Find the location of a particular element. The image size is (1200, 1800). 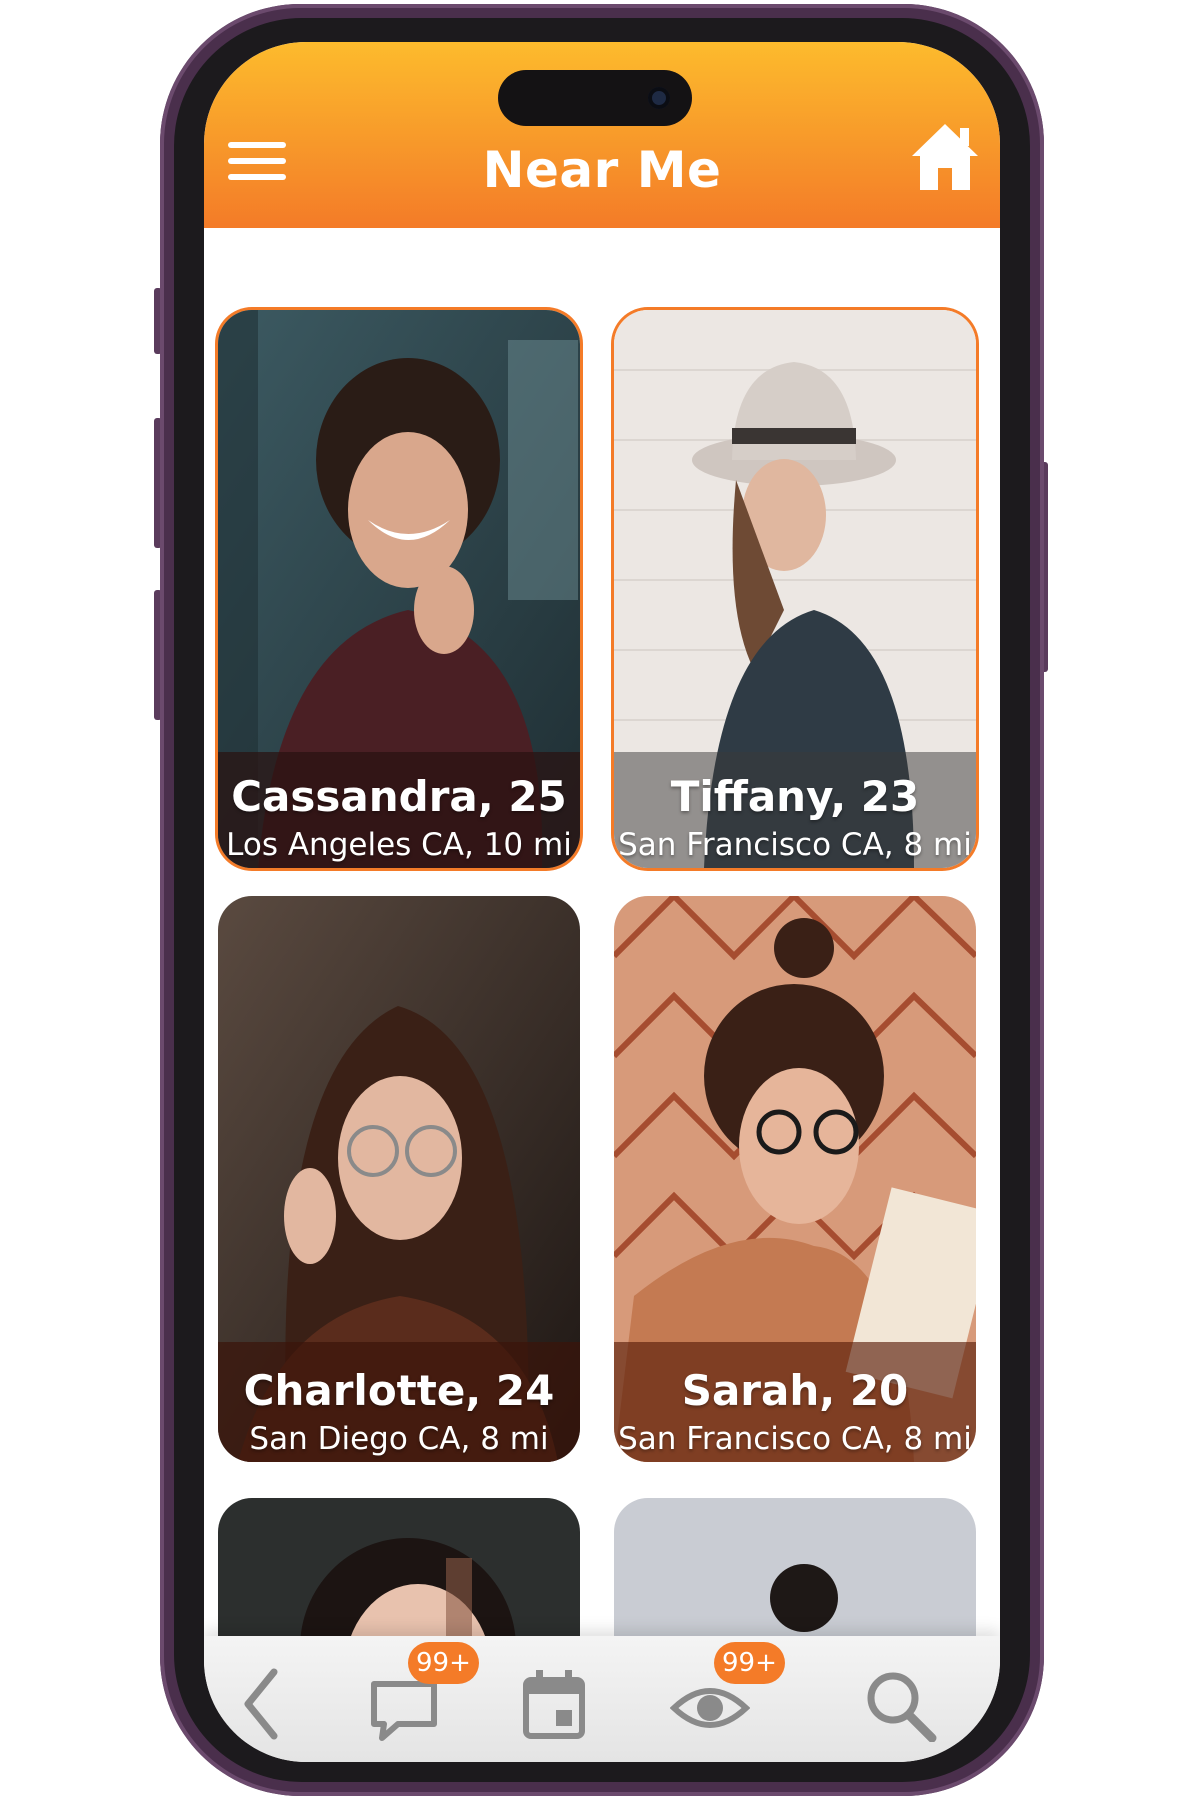

profile-card: Sarah, 20 San Francisco CA, 8 mi is located at coordinates (795, 1179).